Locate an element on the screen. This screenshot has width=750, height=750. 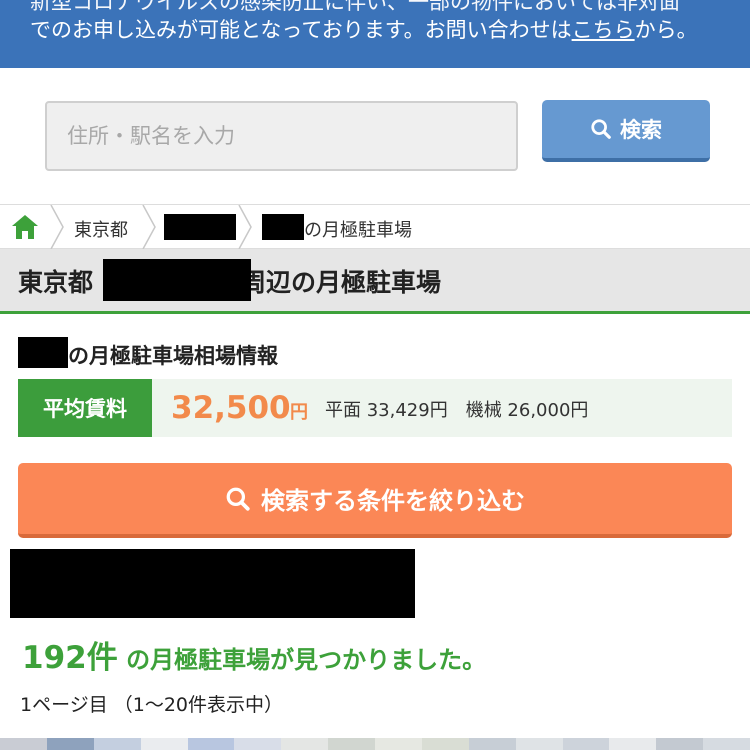
notice-link: こちら is located at coordinates (603, 30).